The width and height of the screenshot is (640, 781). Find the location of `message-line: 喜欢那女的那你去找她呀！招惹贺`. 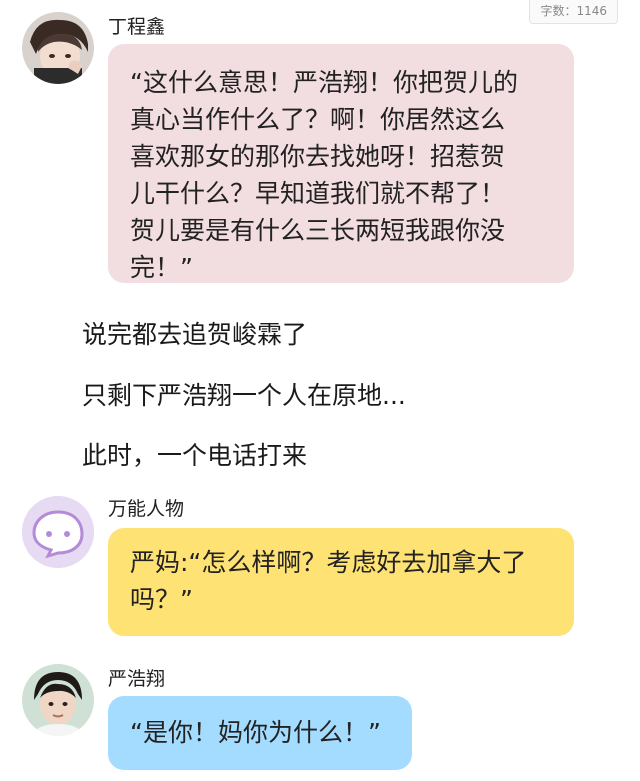

message-line: 喜欢那女的那你去找她呀！招惹贺 is located at coordinates (318, 156).